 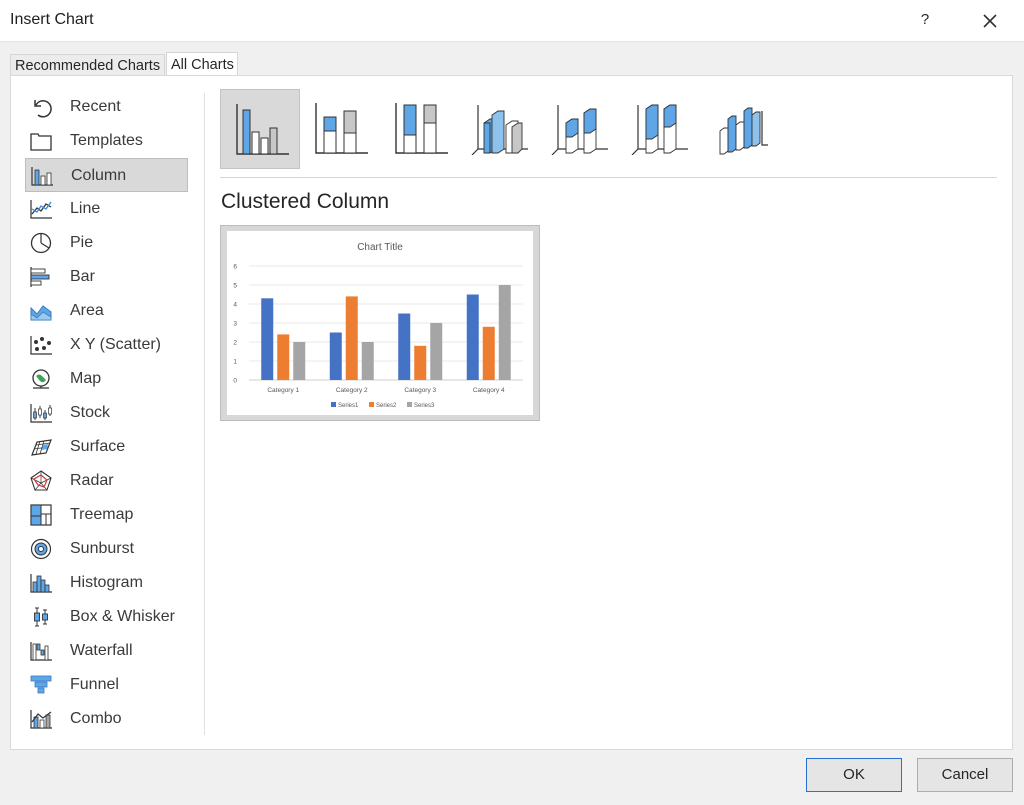 I want to click on legend-swatch-series3, so click(x=409, y=404).